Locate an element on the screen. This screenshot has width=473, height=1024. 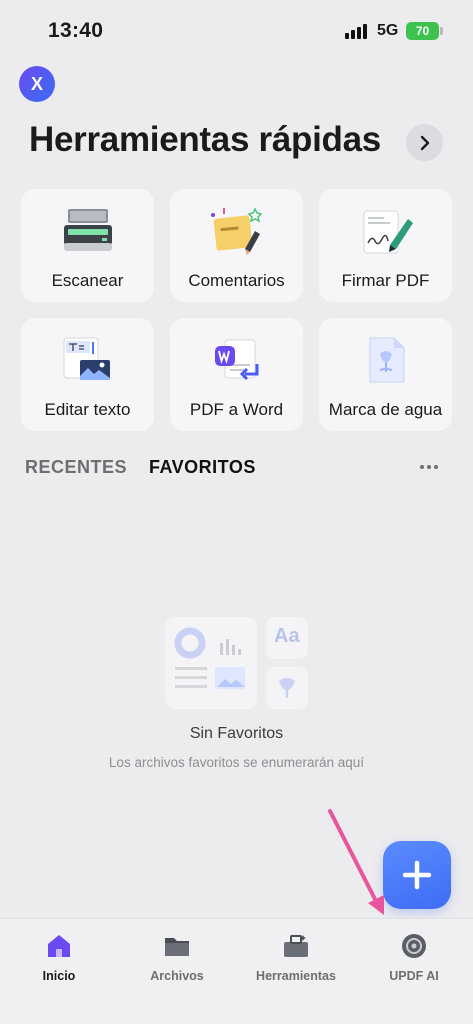
tabbar-item-home: Inicio is located at coordinates (59, 958).